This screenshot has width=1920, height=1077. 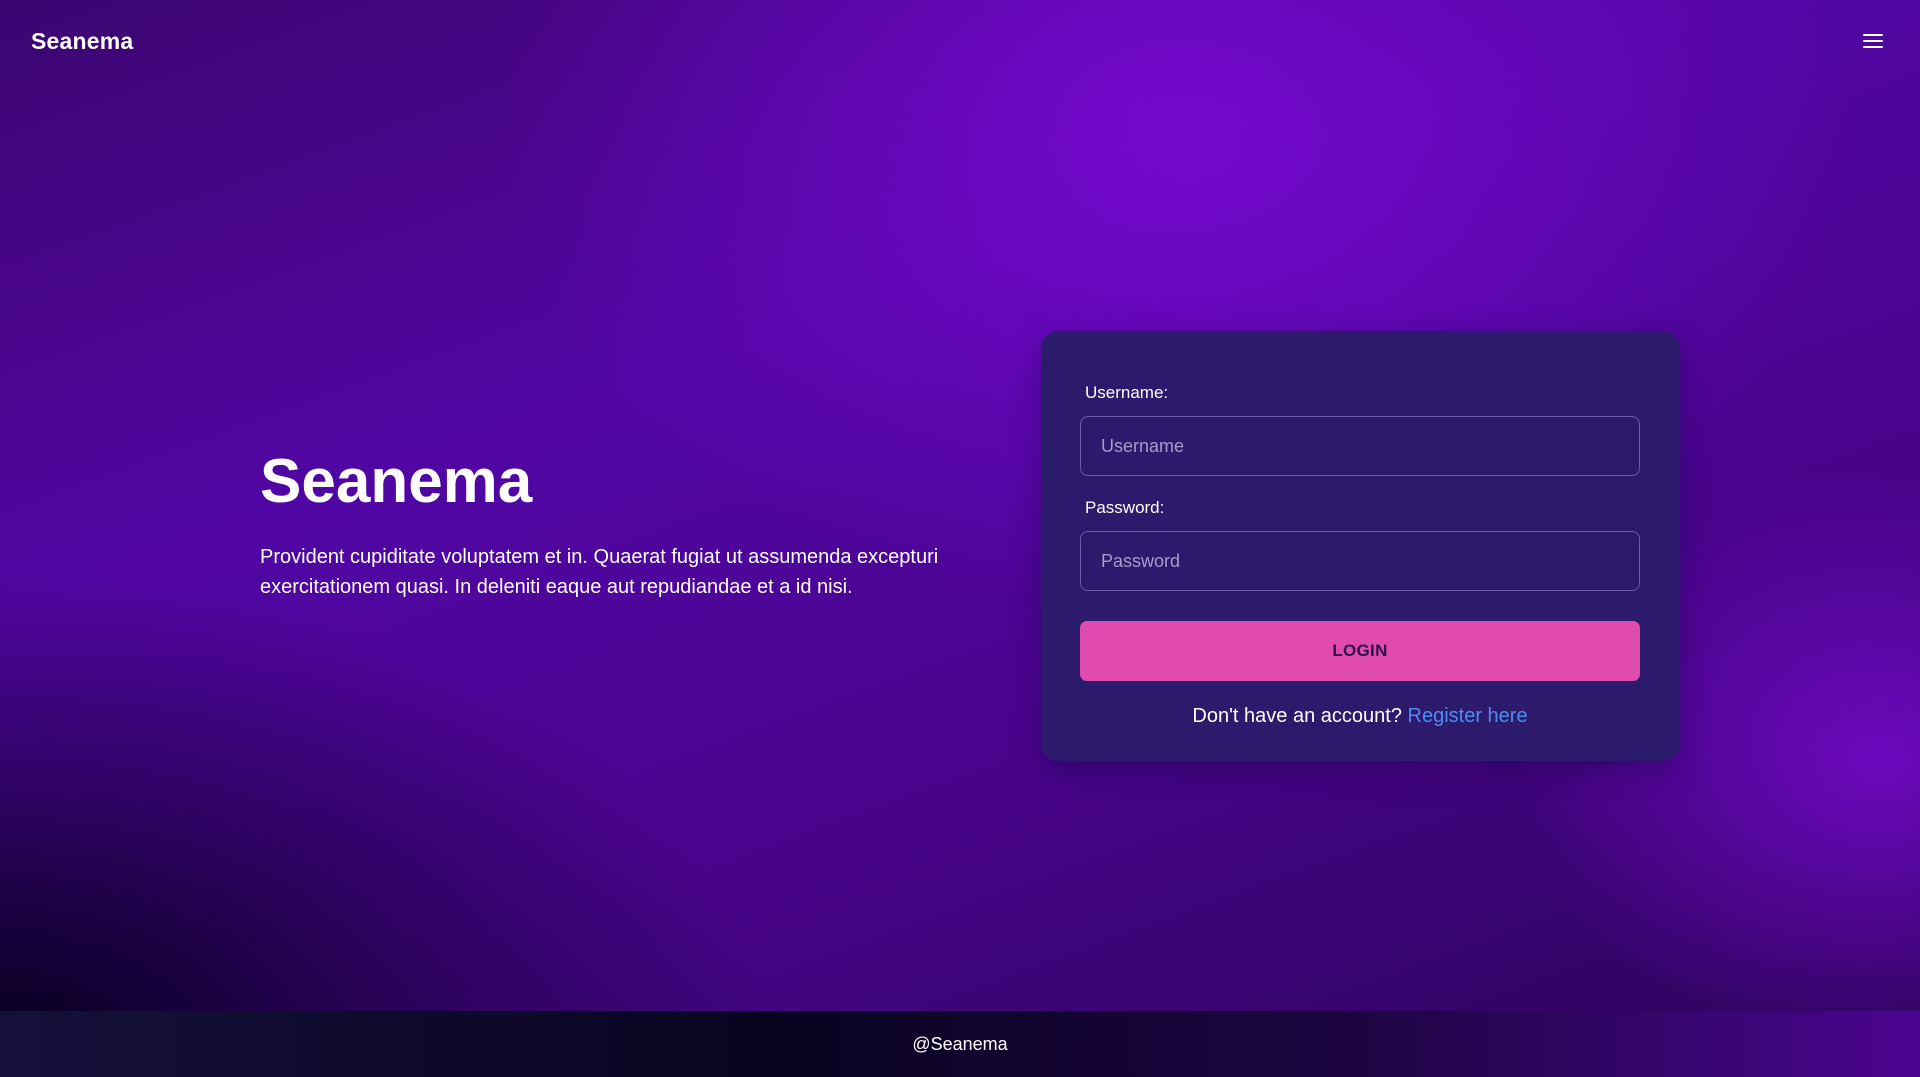 I want to click on username-label: Username:, so click(x=1127, y=392).